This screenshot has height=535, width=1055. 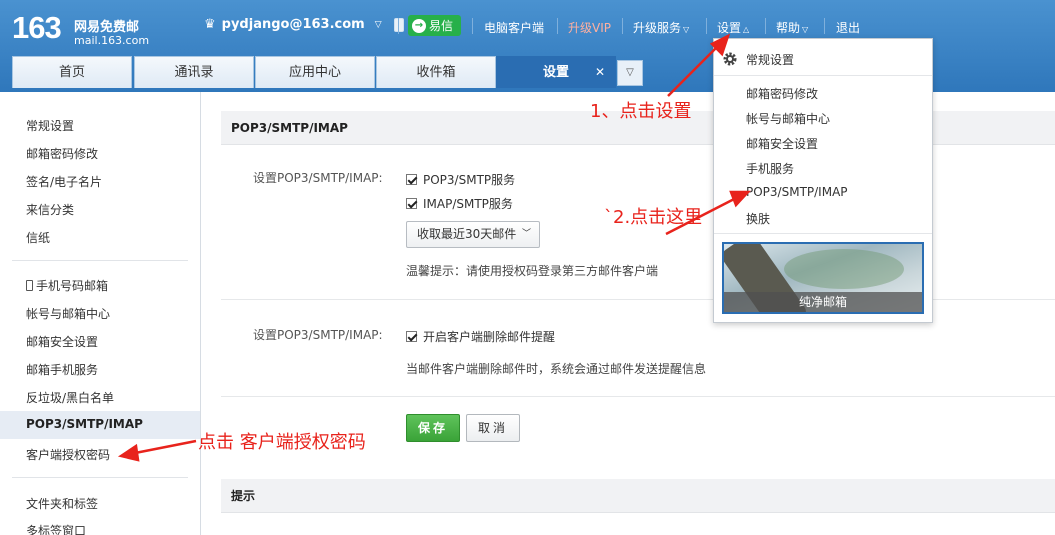 I want to click on sidebar-item-folders-labels: 文件夹和标签, so click(x=62, y=503).